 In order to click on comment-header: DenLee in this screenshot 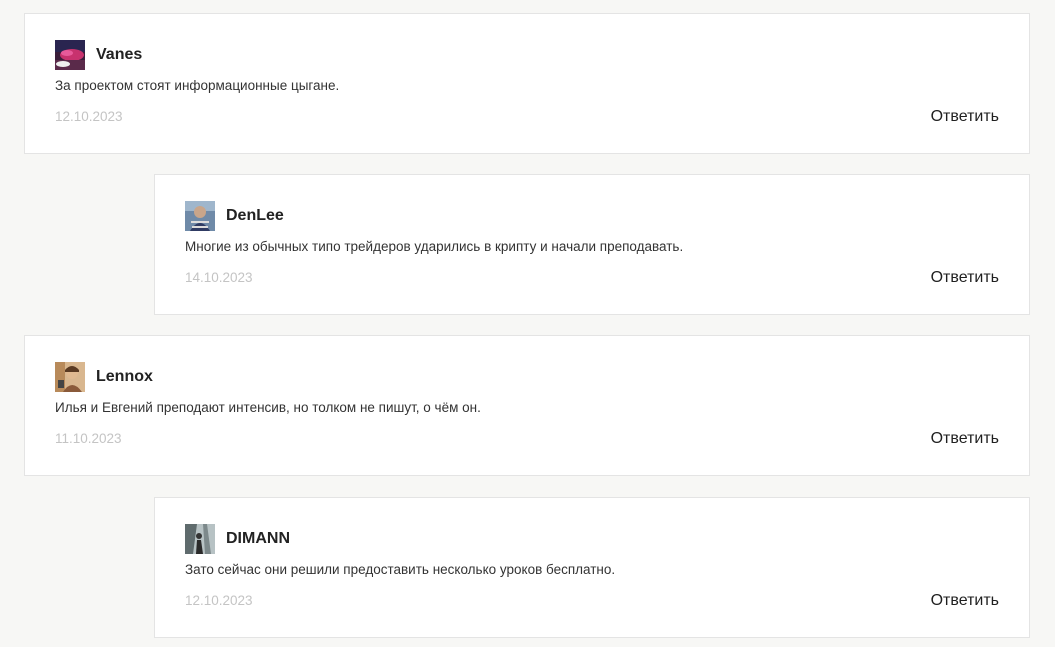, I will do `click(234, 216)`.